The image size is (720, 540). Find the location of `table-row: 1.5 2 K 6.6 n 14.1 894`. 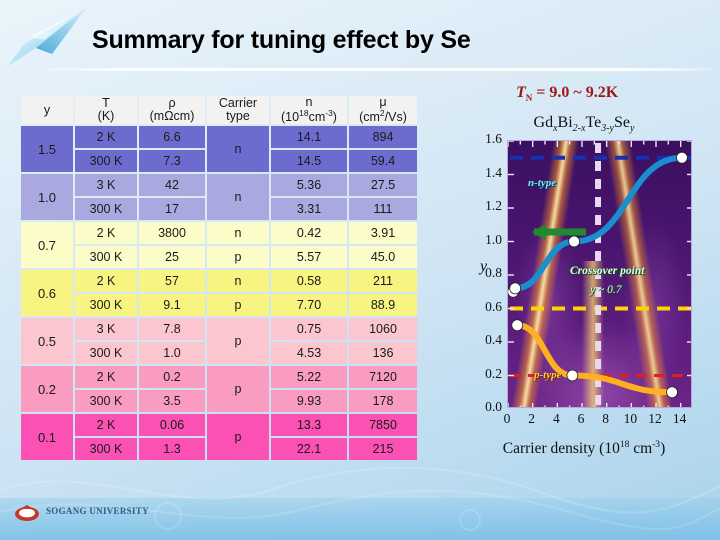

table-row: 1.5 2 K 6.6 n 14.1 894 is located at coordinates (219, 149).